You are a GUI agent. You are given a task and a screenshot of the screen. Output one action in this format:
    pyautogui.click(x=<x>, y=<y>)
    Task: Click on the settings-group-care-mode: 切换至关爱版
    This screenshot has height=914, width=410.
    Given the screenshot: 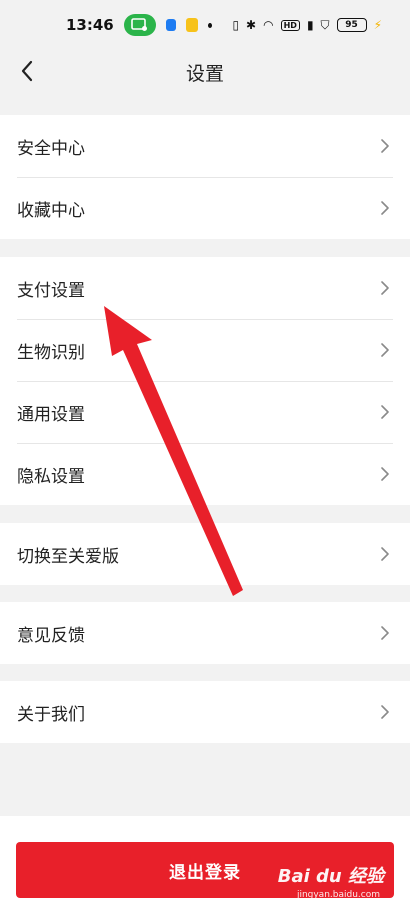 What is the action you would take?
    pyautogui.click(x=205, y=554)
    